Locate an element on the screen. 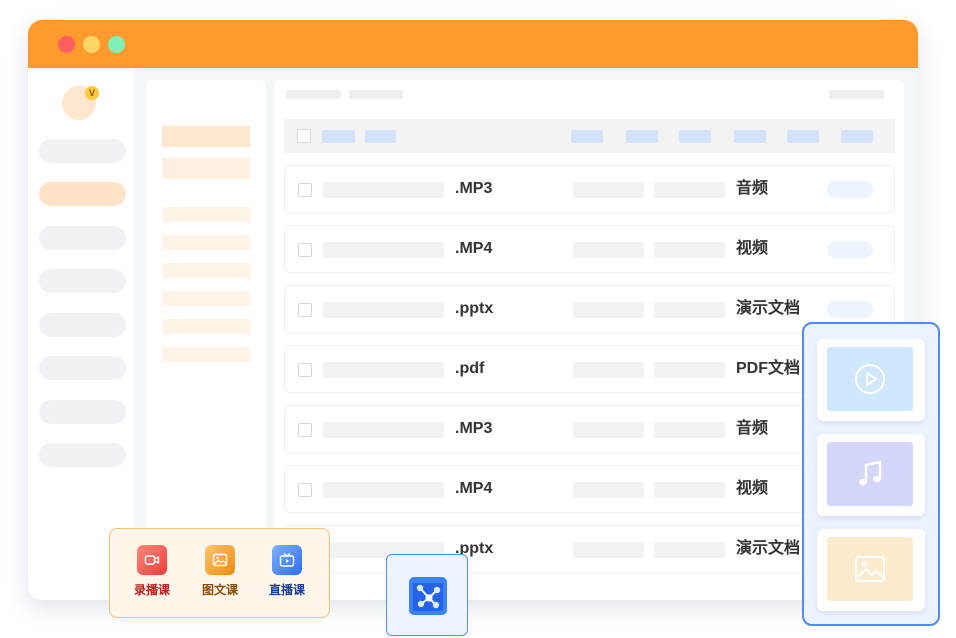 The image size is (956, 638). music-note-icon is located at coordinates (870, 474).